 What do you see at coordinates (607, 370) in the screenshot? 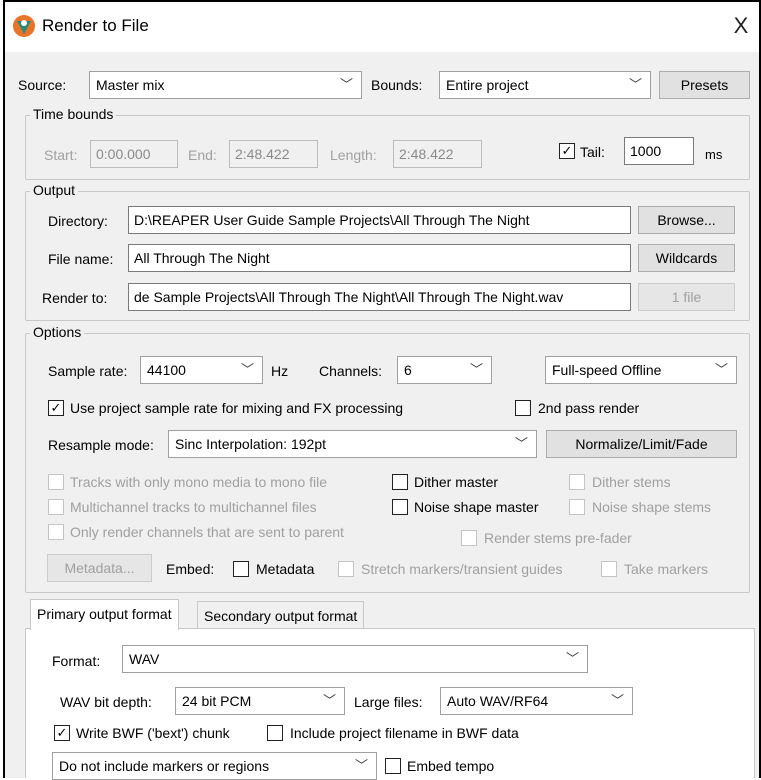
I see `render-speed-value: Full-speed Offline` at bounding box center [607, 370].